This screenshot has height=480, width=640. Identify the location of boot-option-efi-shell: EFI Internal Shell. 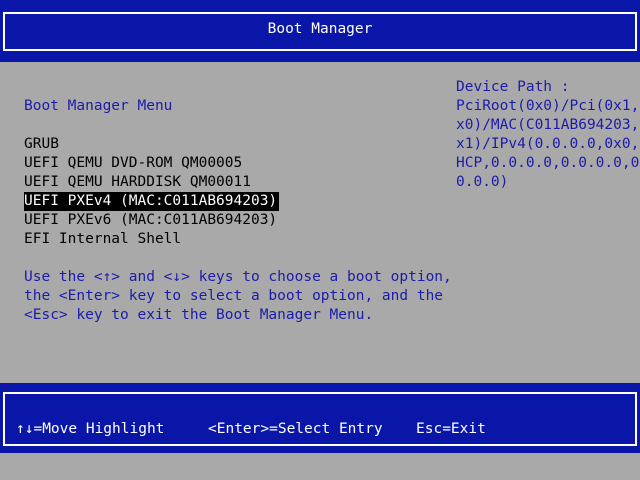
(102, 239).